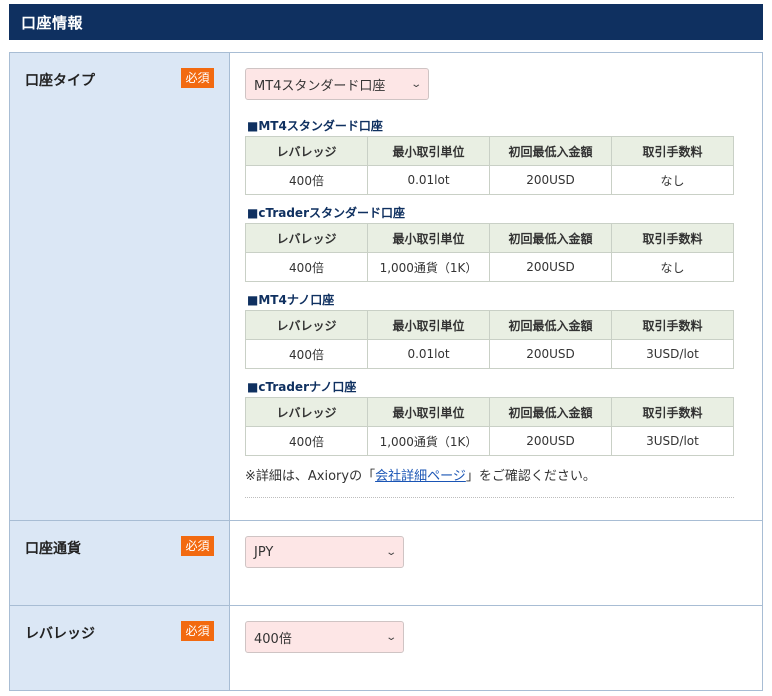 This screenshot has height=696, width=772. Describe the element at coordinates (420, 476) in the screenshot. I see `company-details-link: 会社詳細ページ` at that location.